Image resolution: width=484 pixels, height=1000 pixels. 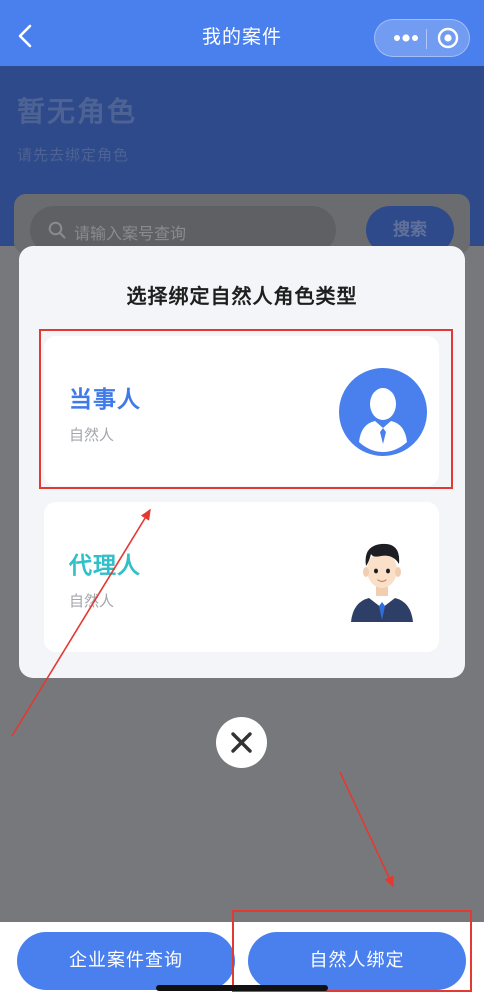 What do you see at coordinates (77, 111) in the screenshot?
I see `role-title: 暂无角色` at bounding box center [77, 111].